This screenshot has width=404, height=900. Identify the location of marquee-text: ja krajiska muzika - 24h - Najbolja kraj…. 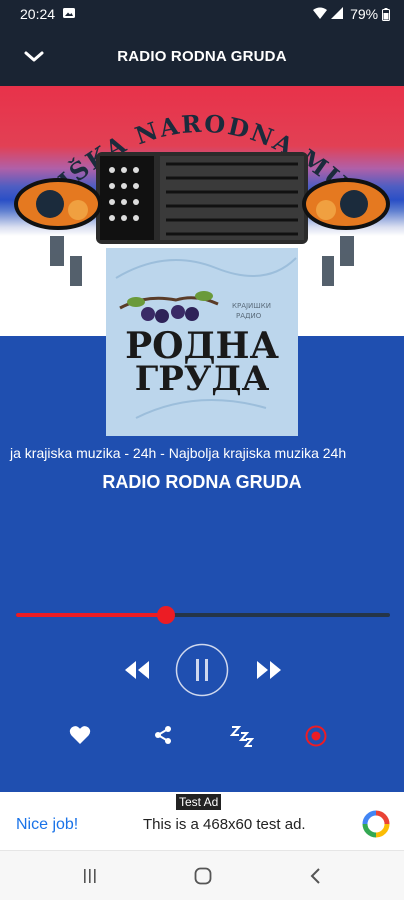
(178, 453).